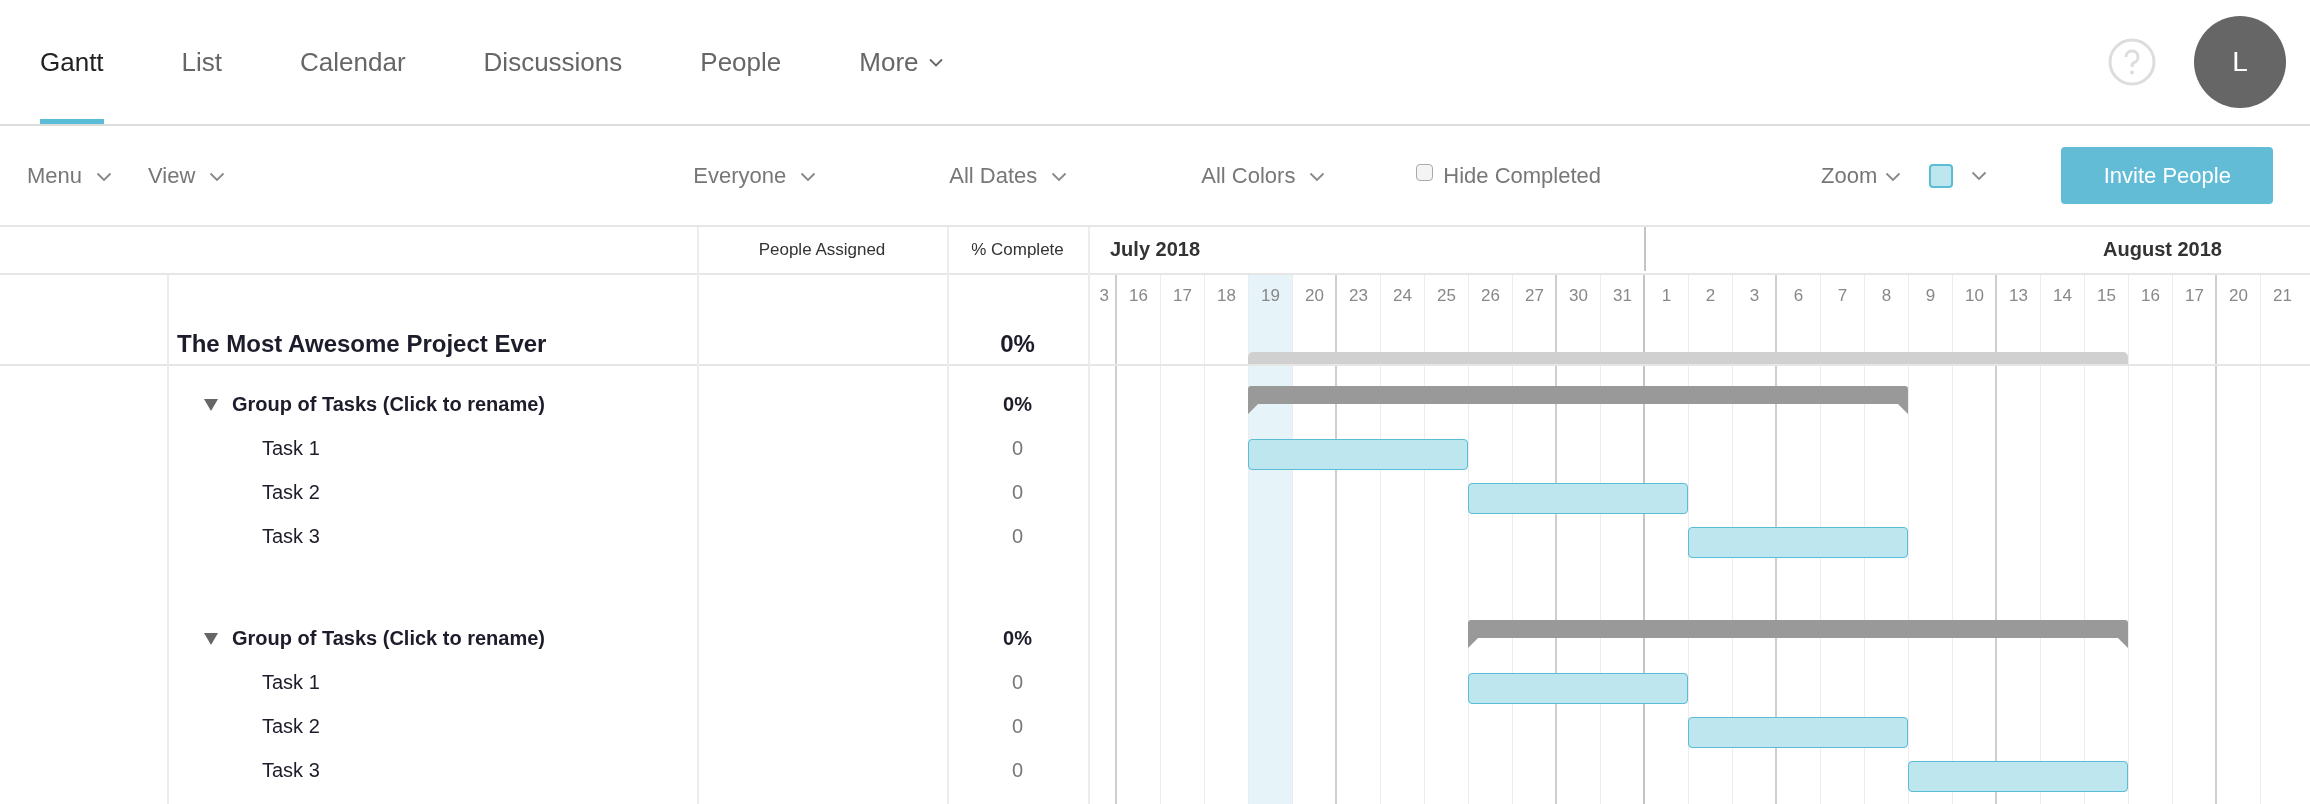  What do you see at coordinates (1522, 175) in the screenshot?
I see `checkbox-label: Hide Completed` at bounding box center [1522, 175].